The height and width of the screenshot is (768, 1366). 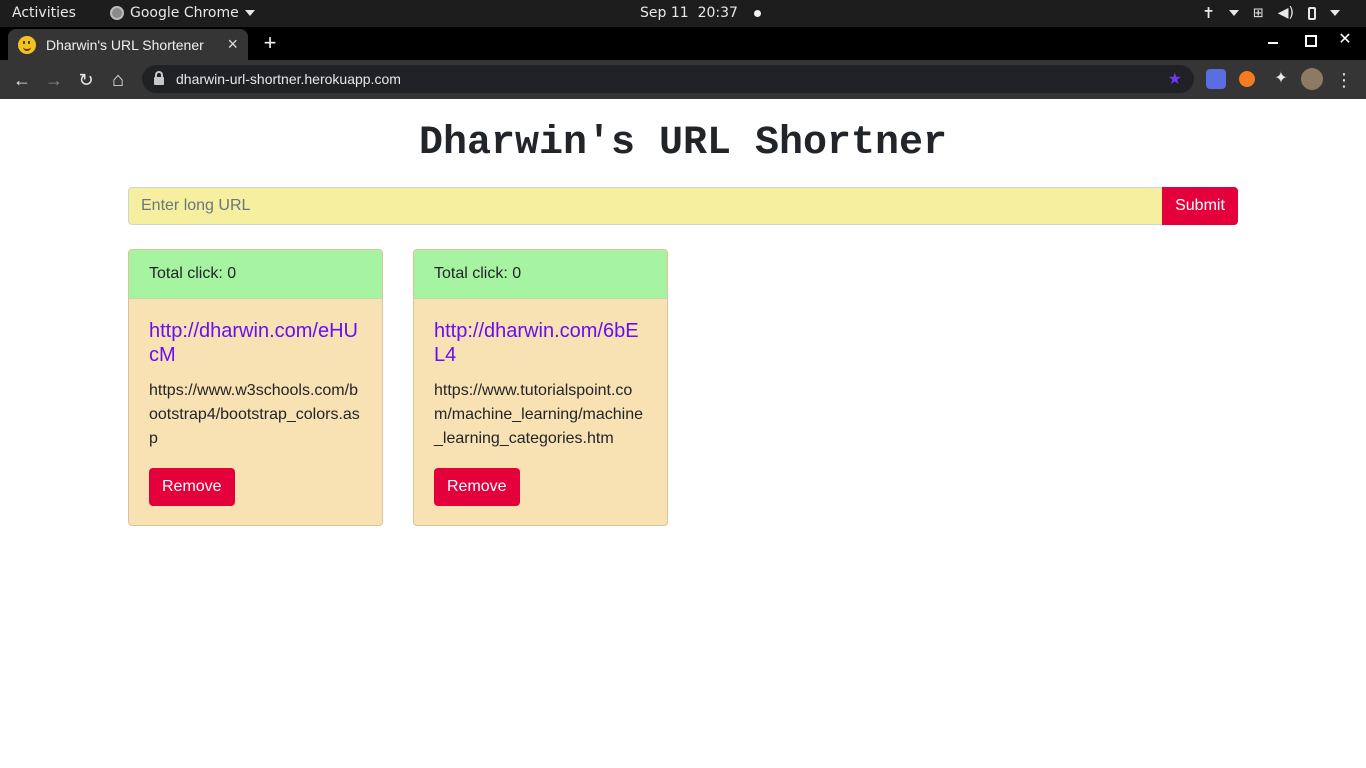 I want to click on reload-button: ↻, so click(x=86, y=80).